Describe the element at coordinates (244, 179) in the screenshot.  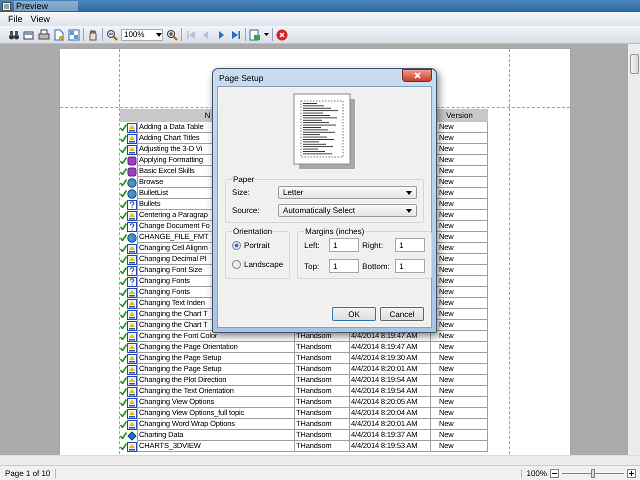
I see `group-title: Paper` at that location.